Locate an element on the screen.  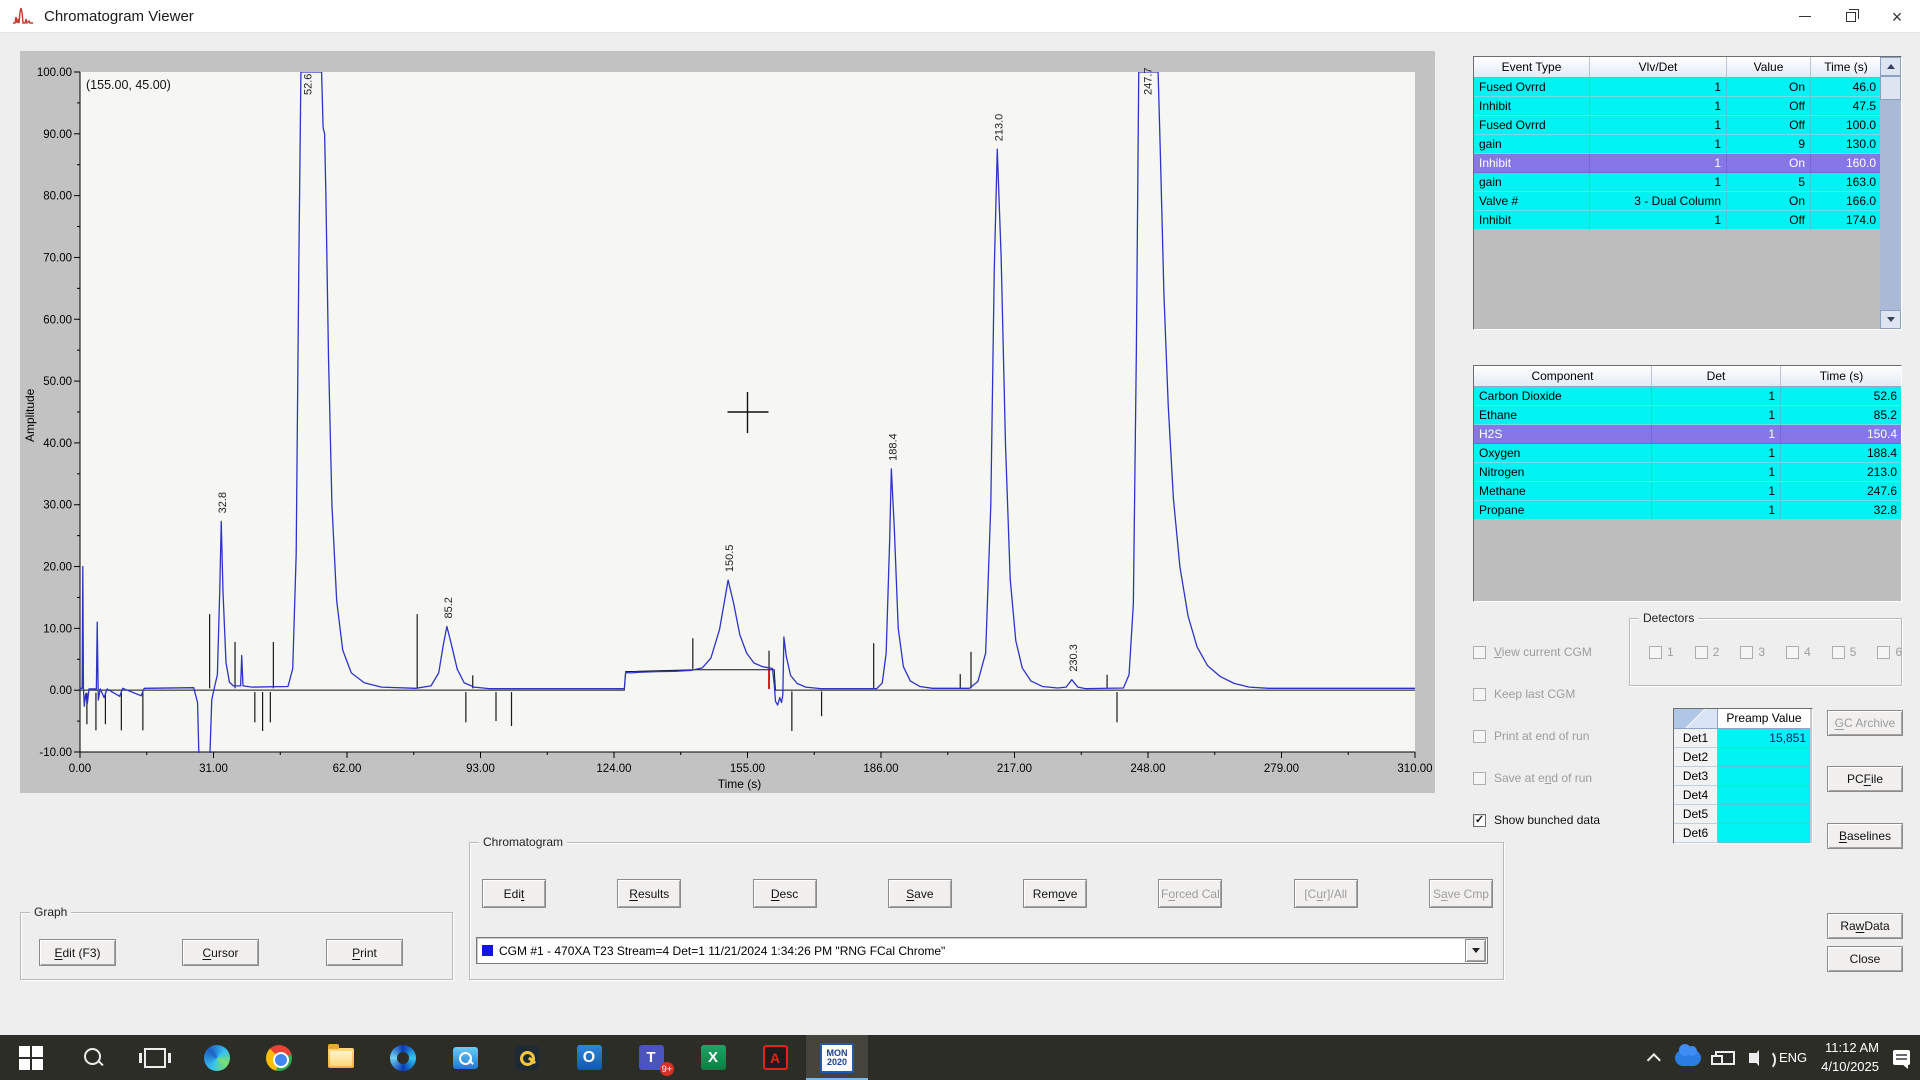
save-button: Save is located at coordinates (919, 893).